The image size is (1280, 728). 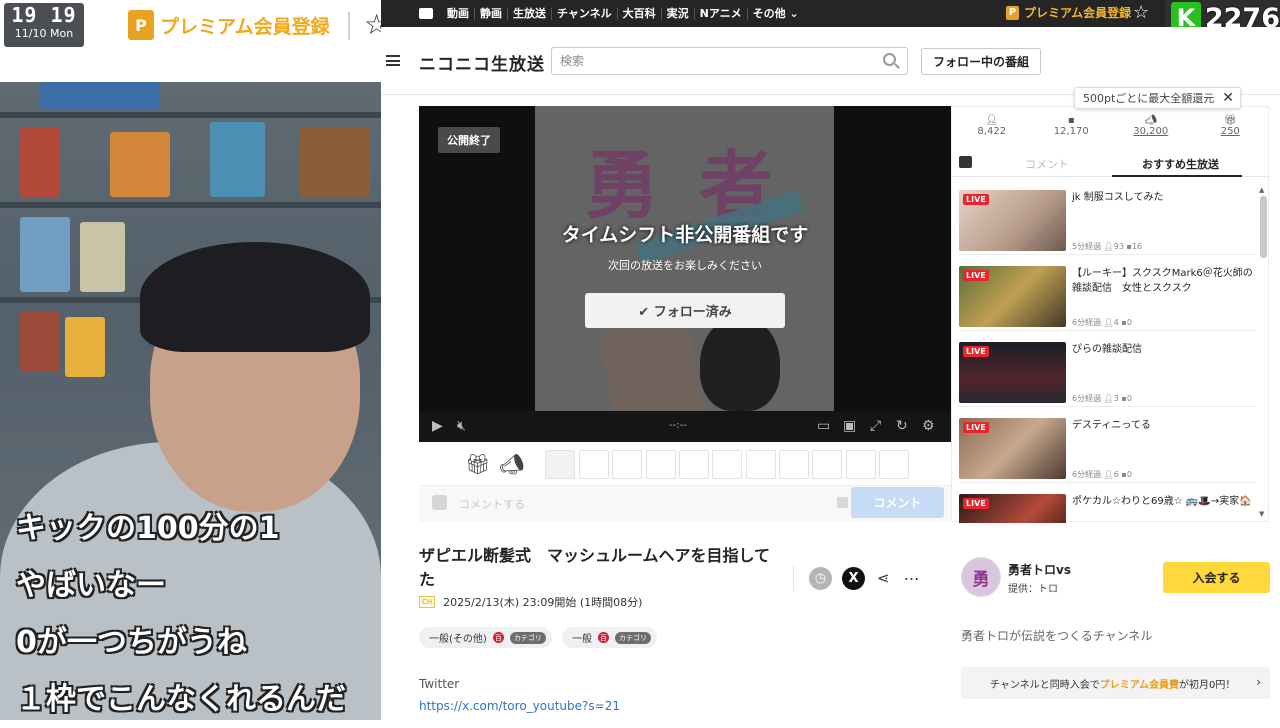 I want to click on stat-comments: ▪ 12,170, so click(x=1072, y=127).